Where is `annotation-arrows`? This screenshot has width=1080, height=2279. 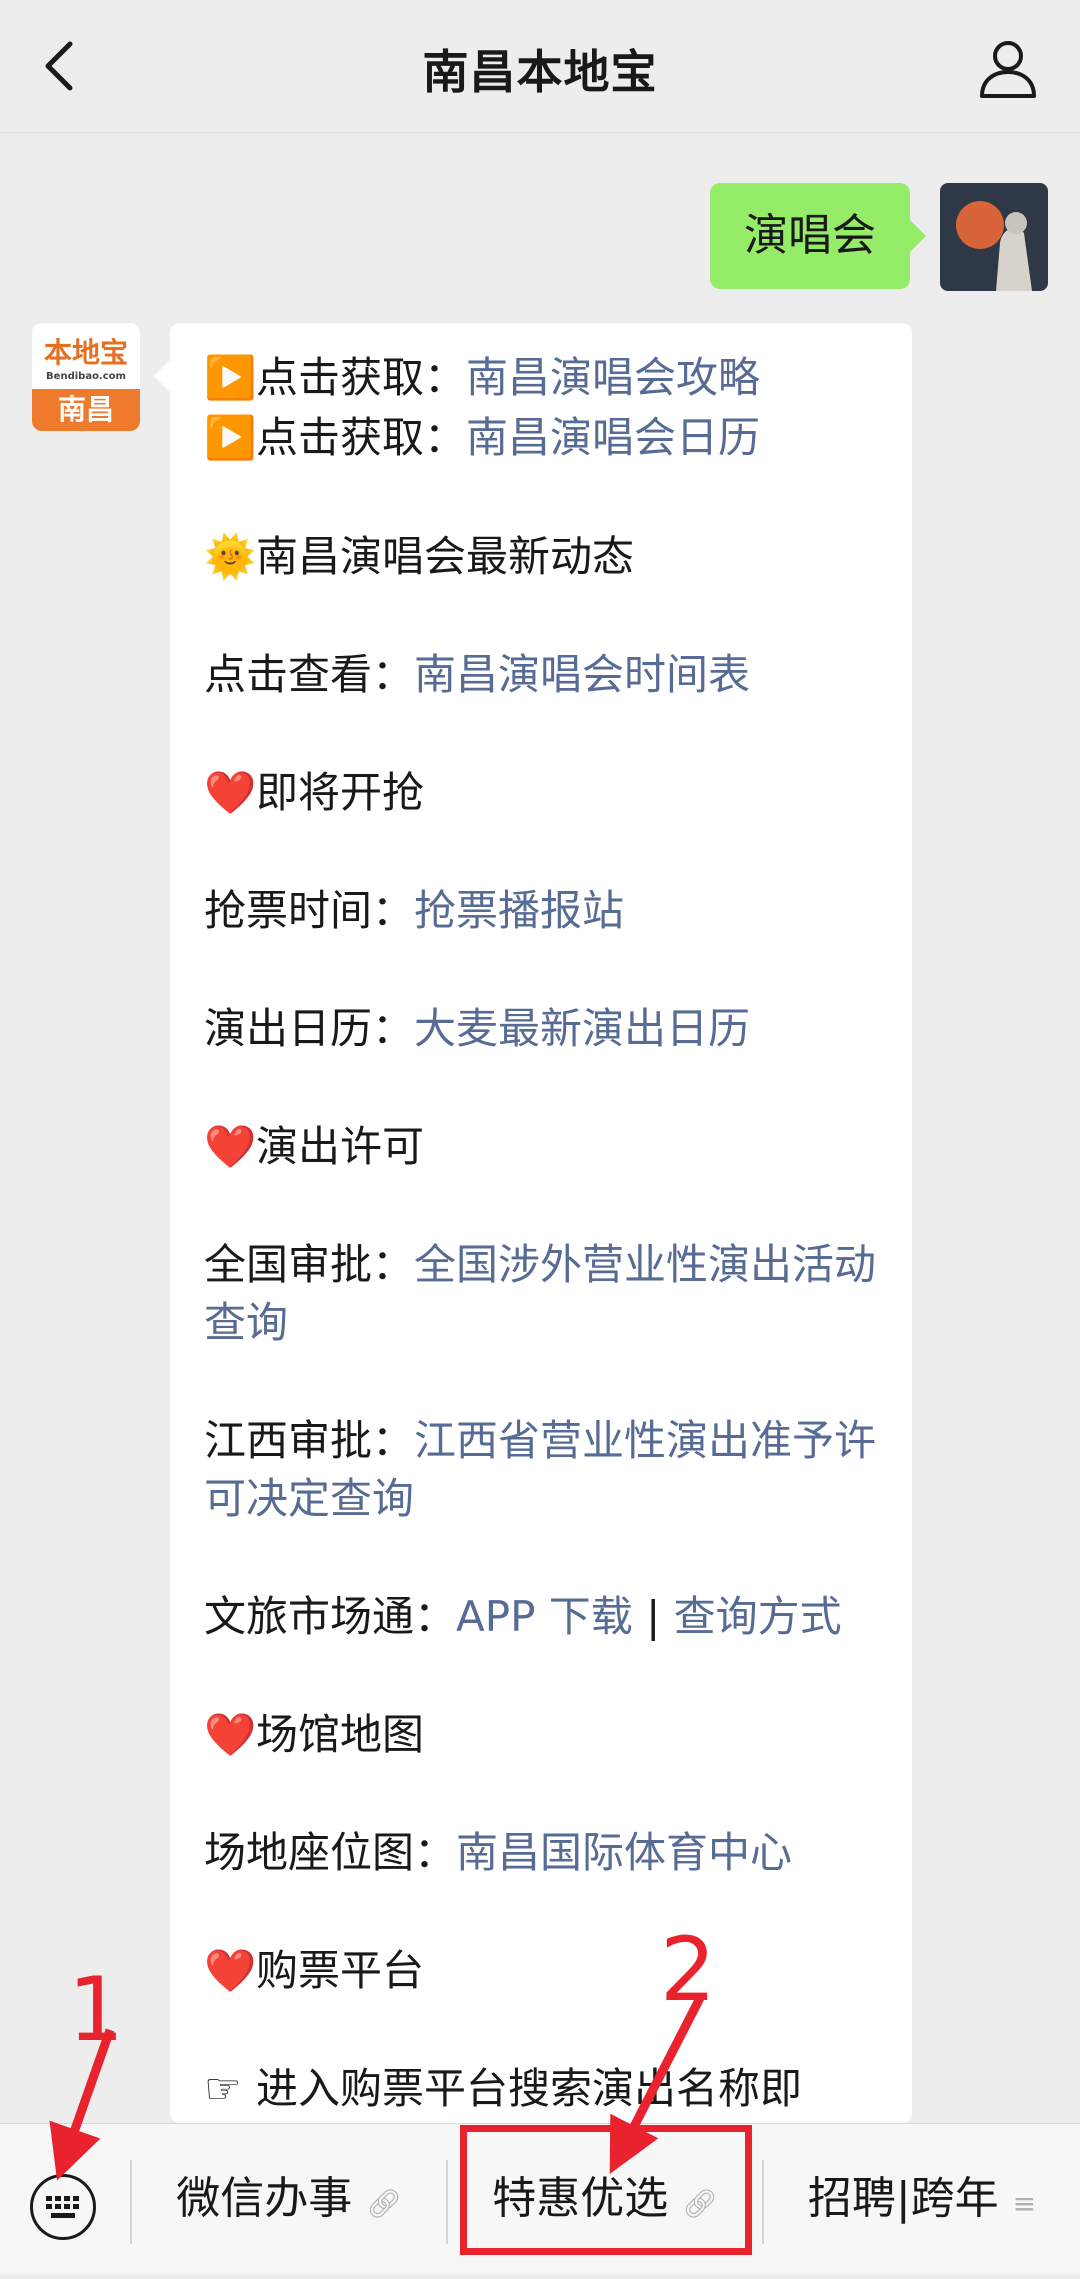
annotation-arrows is located at coordinates (377, 2088).